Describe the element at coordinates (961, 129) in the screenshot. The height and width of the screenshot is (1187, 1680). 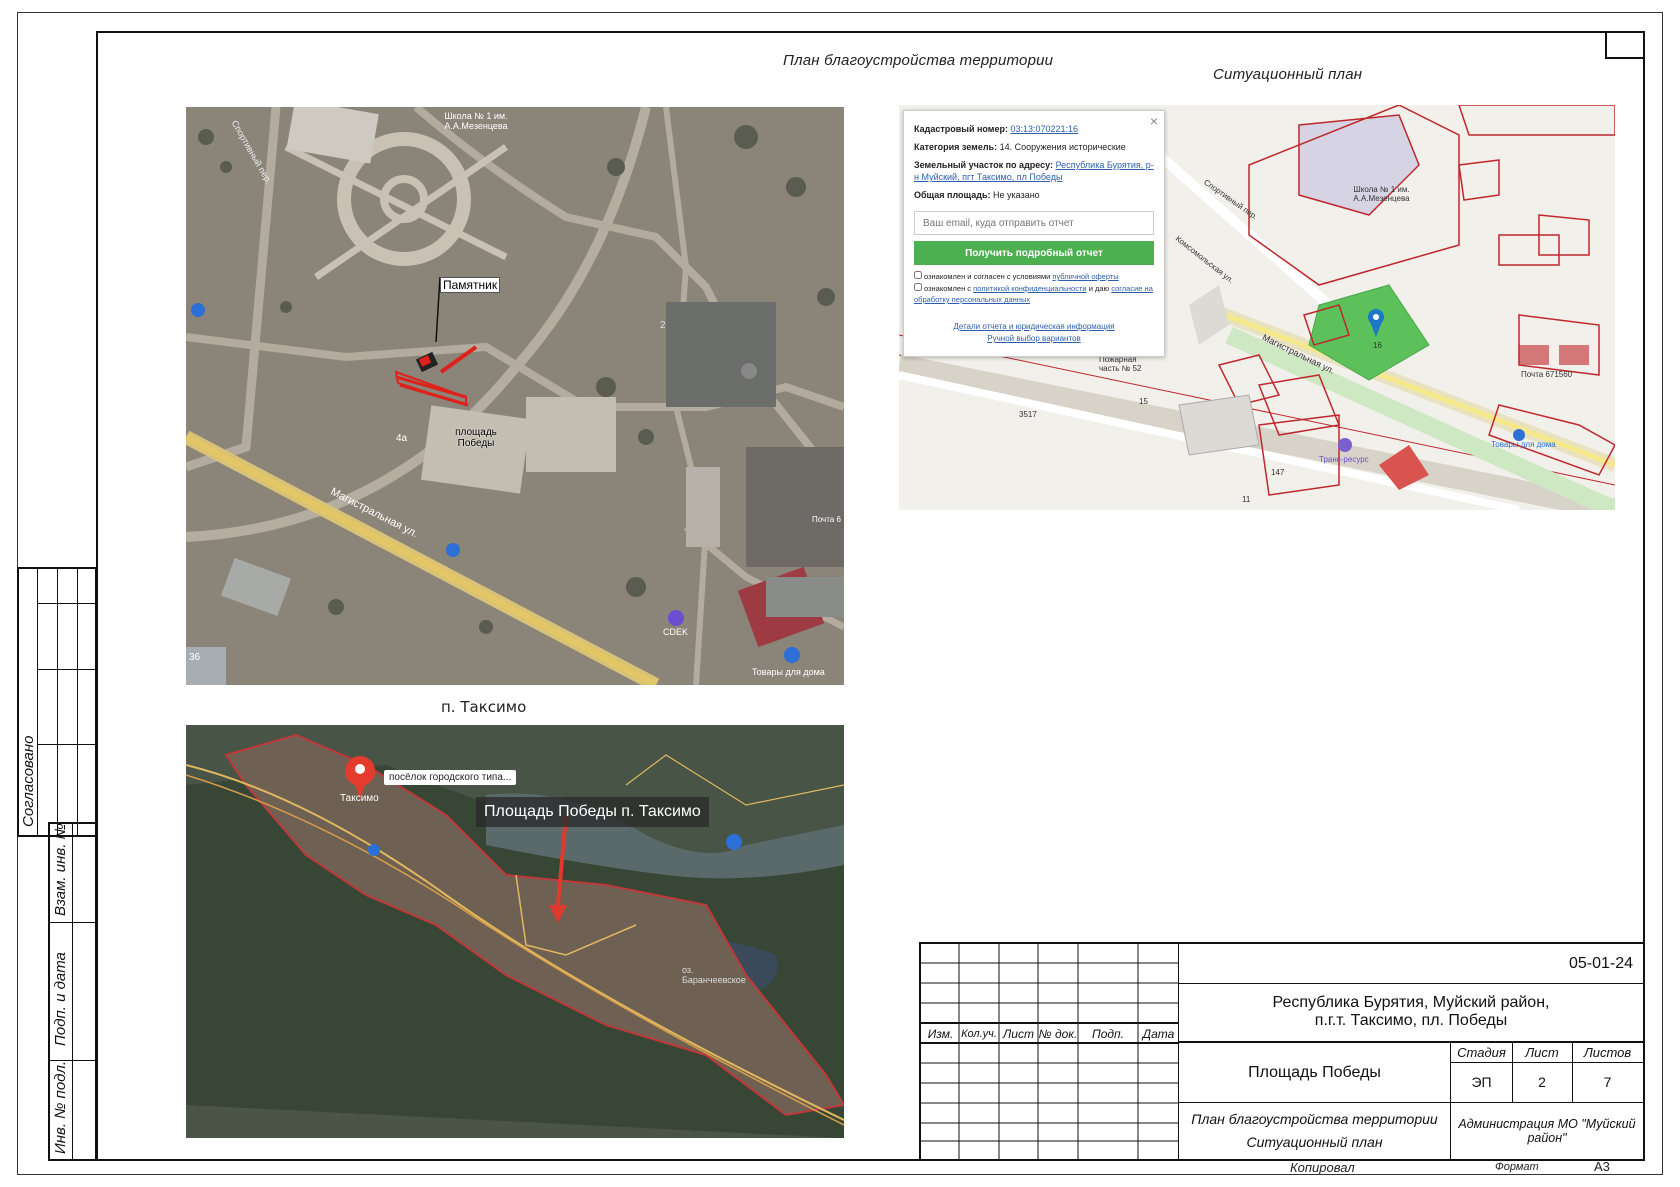
I see `cadastral-label: Кадастровый номер:` at that location.